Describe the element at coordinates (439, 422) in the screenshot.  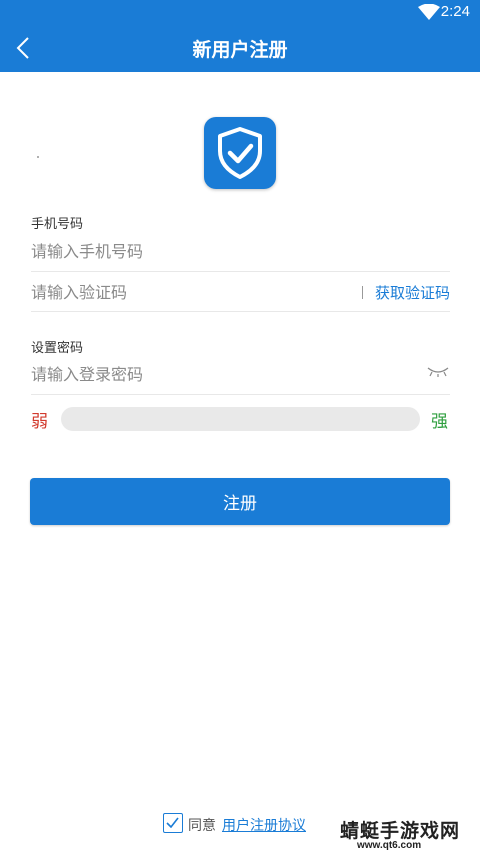
I see `strength-strong-label: 强` at that location.